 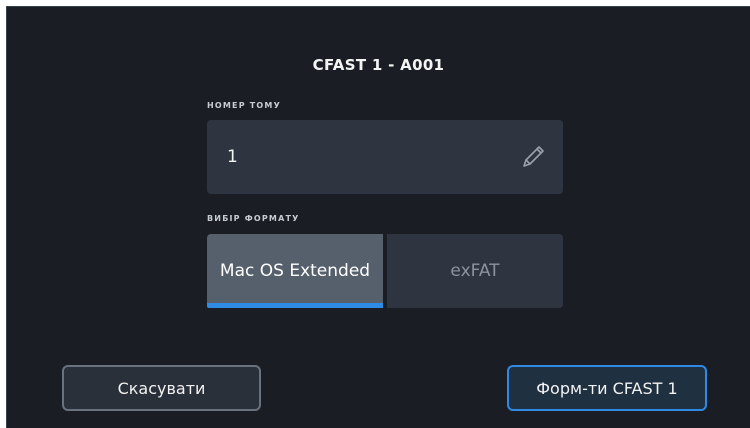 What do you see at coordinates (161, 388) in the screenshot?
I see `cancel-button: Скасувати` at bounding box center [161, 388].